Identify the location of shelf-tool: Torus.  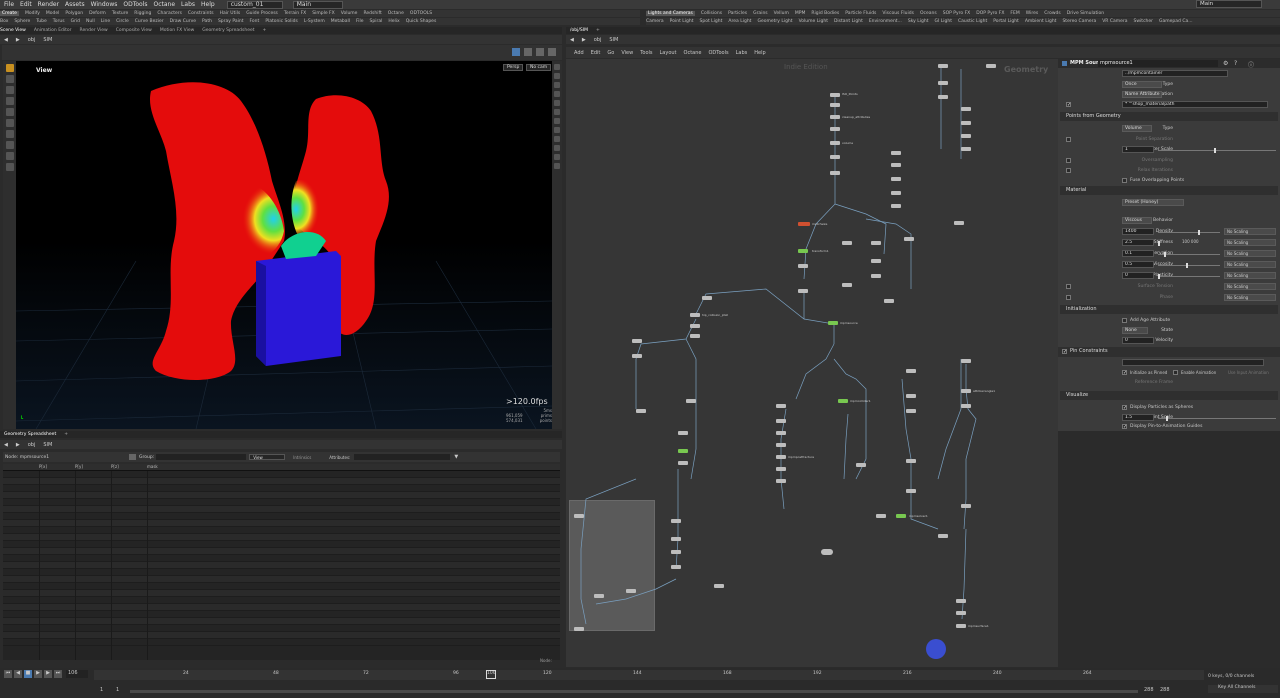
(59, 21).